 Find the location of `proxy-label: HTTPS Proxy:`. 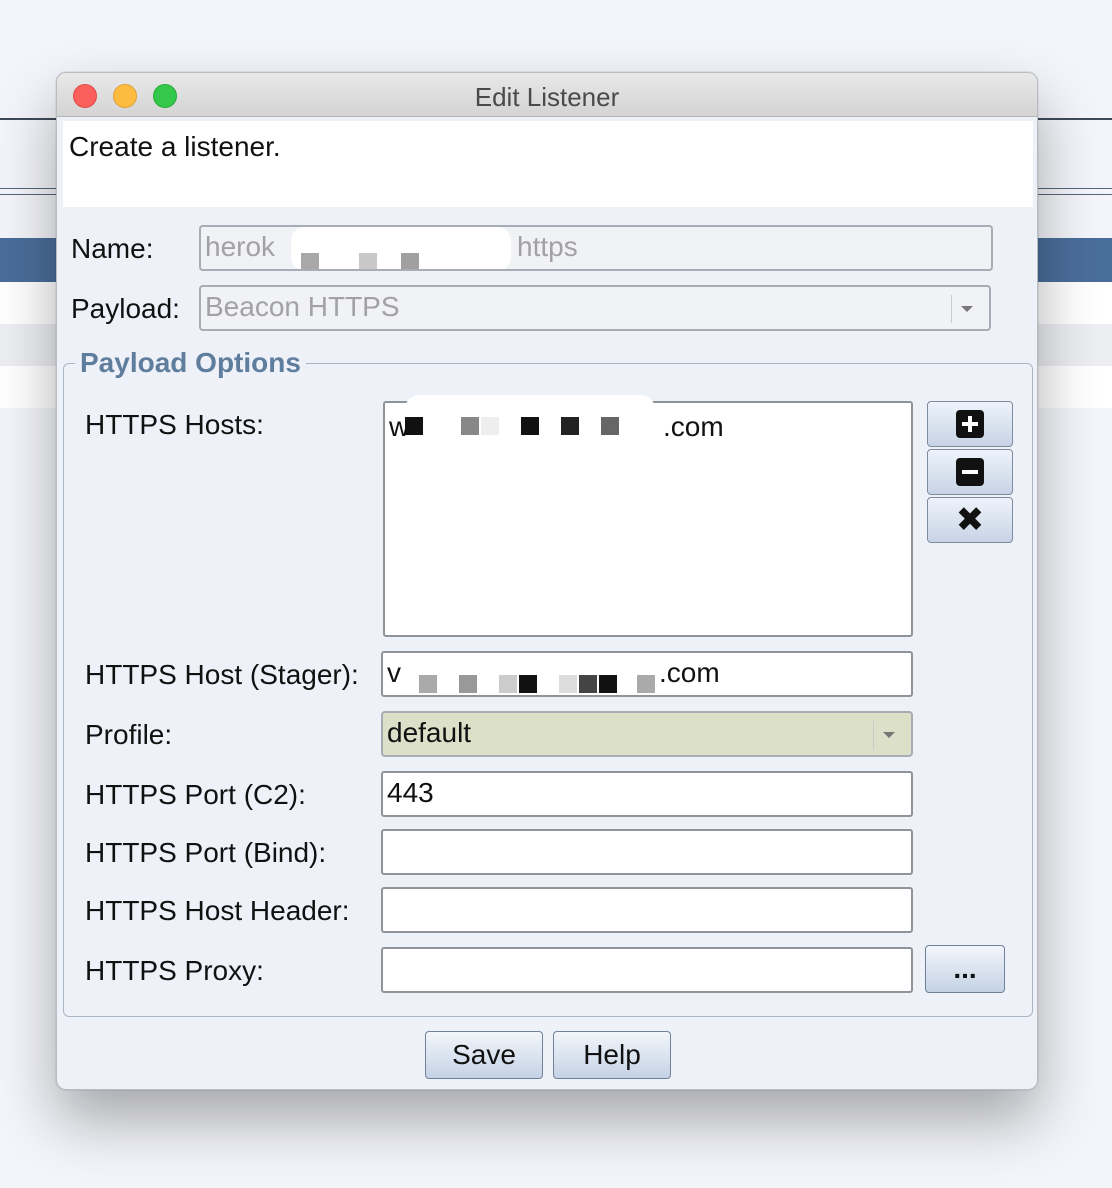

proxy-label: HTTPS Proxy: is located at coordinates (174, 970).